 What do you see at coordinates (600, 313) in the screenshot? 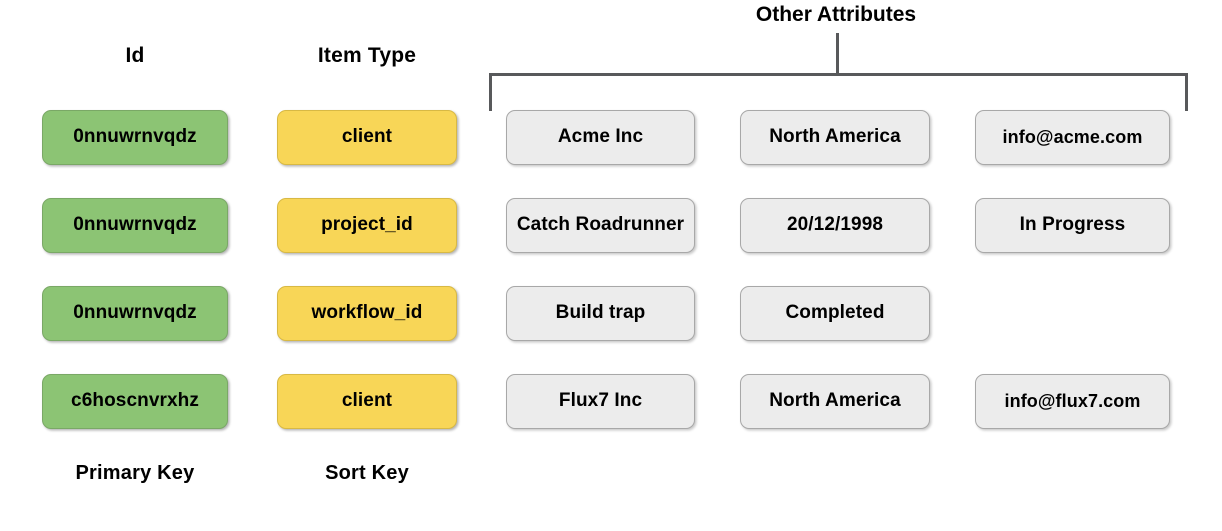
I see `cell-attribute: Build trap` at bounding box center [600, 313].